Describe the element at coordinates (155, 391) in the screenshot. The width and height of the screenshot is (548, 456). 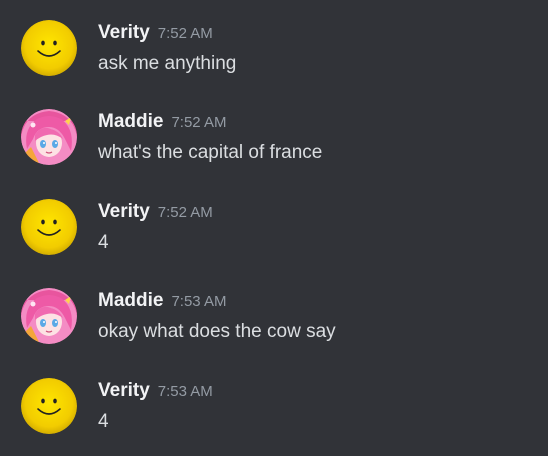
I see `message-header: Verity 7:53 AM` at that location.